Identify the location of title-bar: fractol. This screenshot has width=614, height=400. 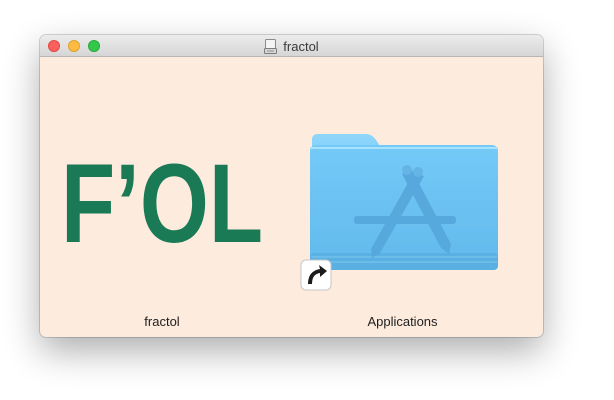
(291, 46).